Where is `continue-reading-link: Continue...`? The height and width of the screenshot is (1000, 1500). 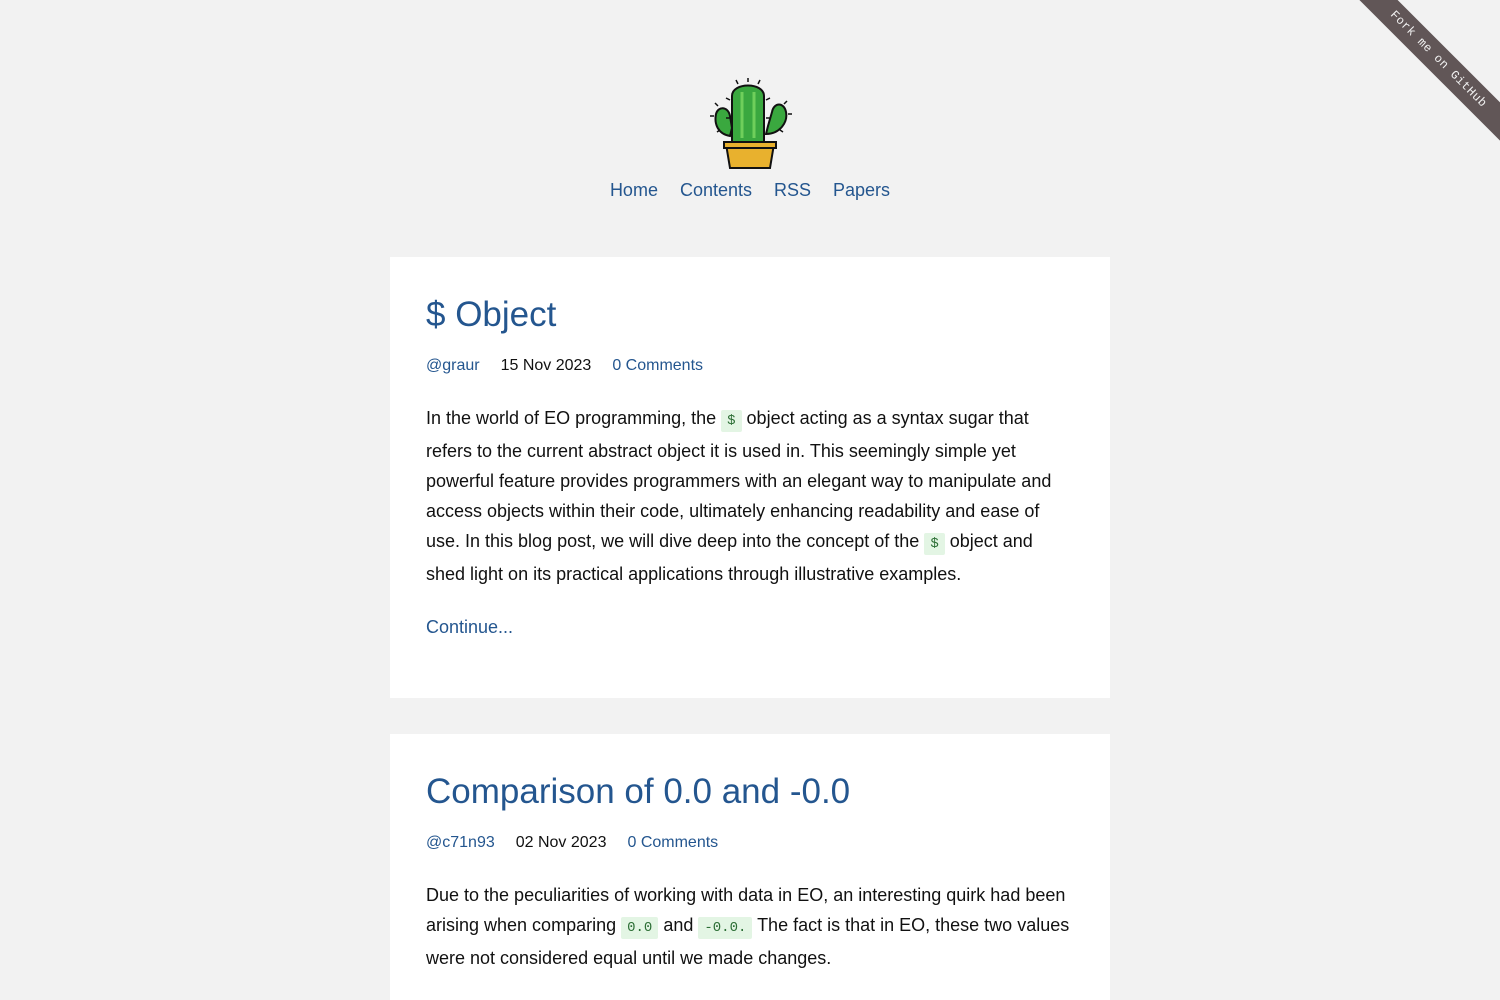 continue-reading-link: Continue... is located at coordinates (469, 627).